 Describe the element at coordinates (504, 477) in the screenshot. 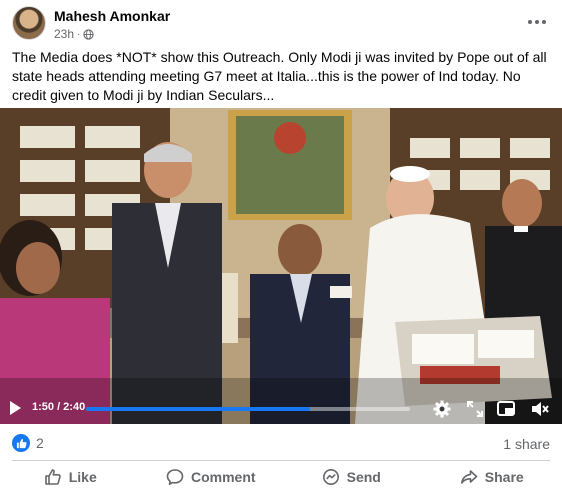

I see `share-label: Share` at that location.